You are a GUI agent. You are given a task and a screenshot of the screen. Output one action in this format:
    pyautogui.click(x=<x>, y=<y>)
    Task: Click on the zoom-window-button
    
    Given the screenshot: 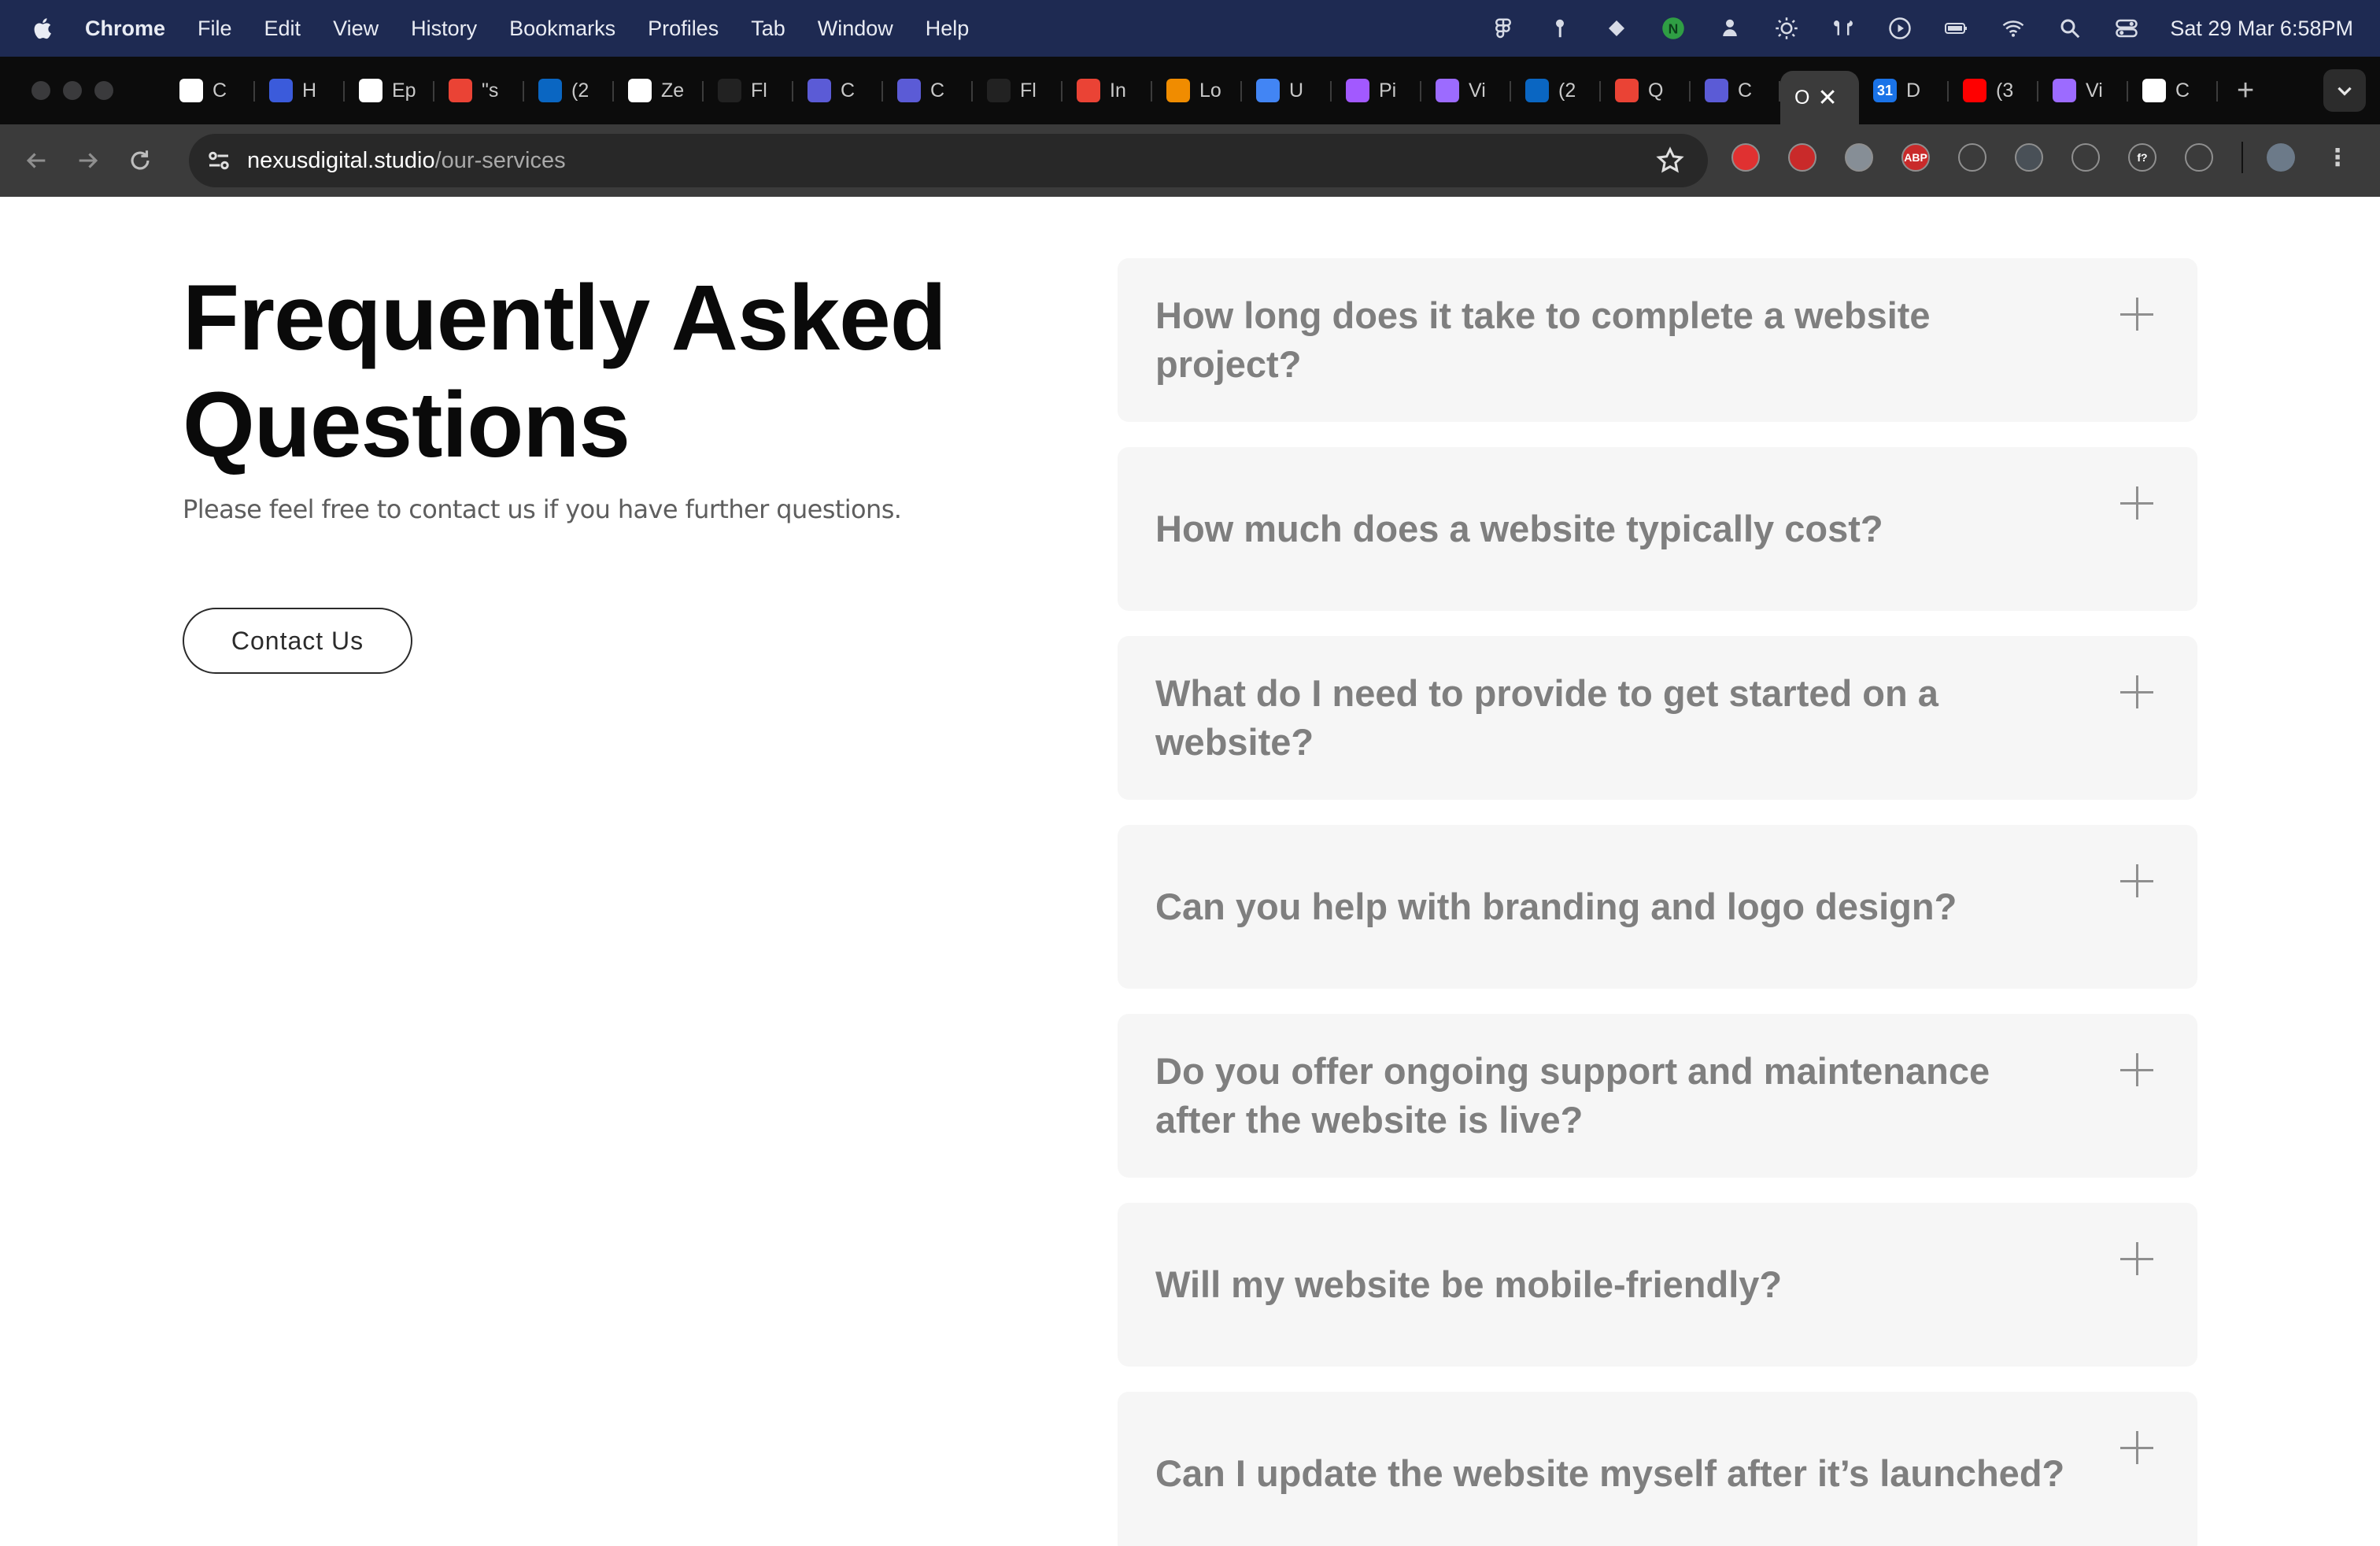 What is the action you would take?
    pyautogui.click(x=103, y=90)
    